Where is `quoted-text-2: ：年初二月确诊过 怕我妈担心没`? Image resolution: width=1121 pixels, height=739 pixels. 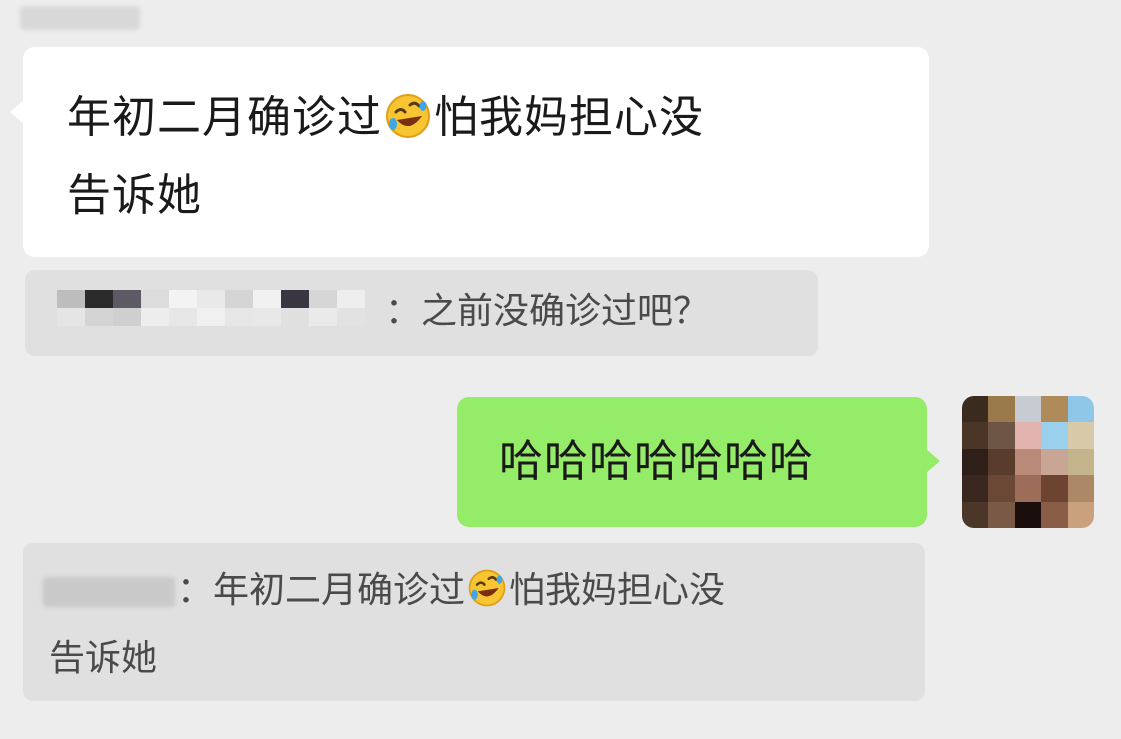 quoted-text-2: ：年初二月确诊过 怕我妈担心没 is located at coordinates (542, 591).